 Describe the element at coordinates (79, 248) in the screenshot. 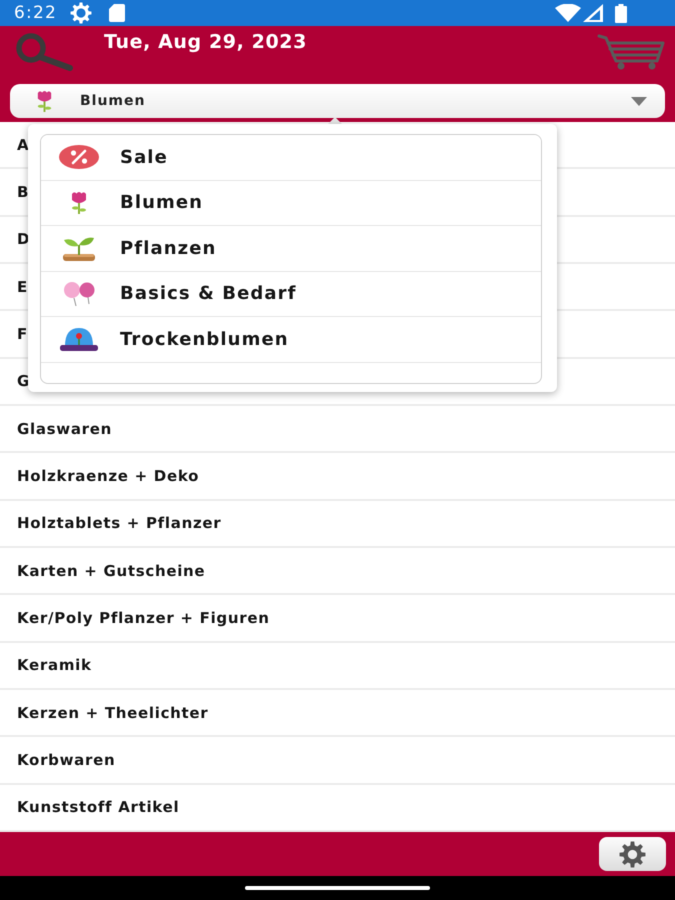

I see `seedling-icon` at that location.